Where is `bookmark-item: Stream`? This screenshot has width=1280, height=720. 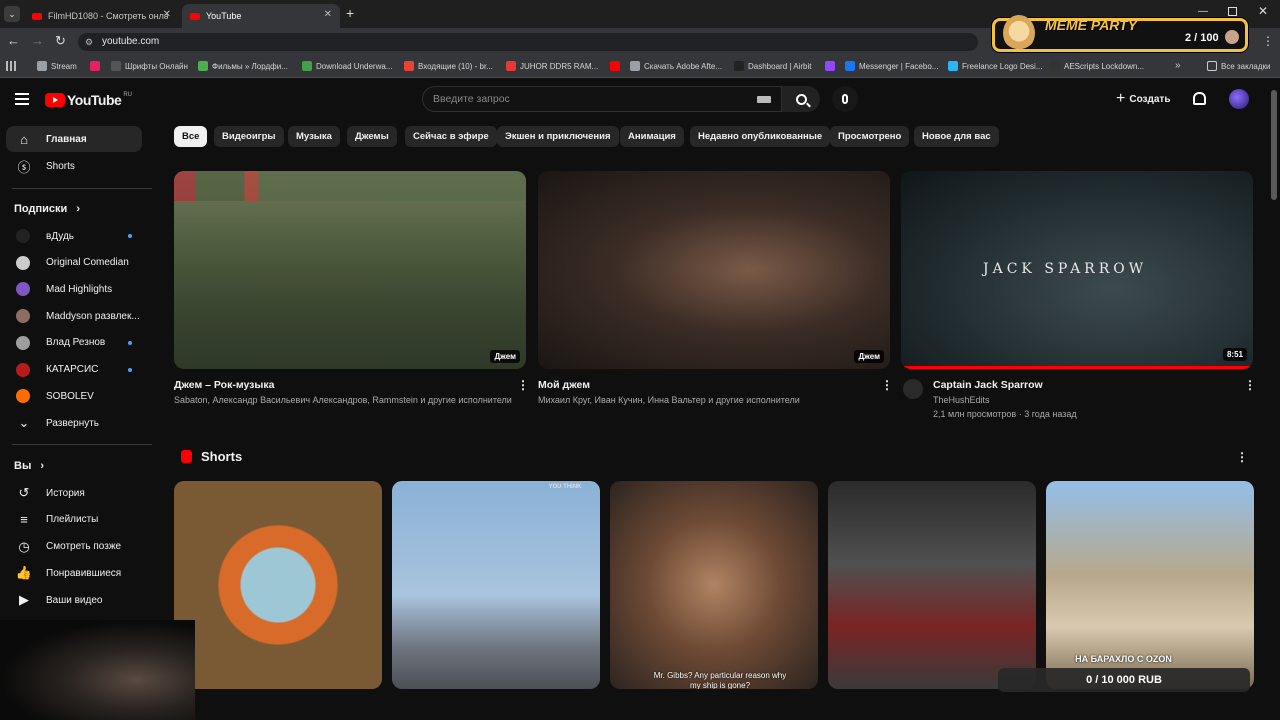
bookmark-item: Stream is located at coordinates (57, 66).